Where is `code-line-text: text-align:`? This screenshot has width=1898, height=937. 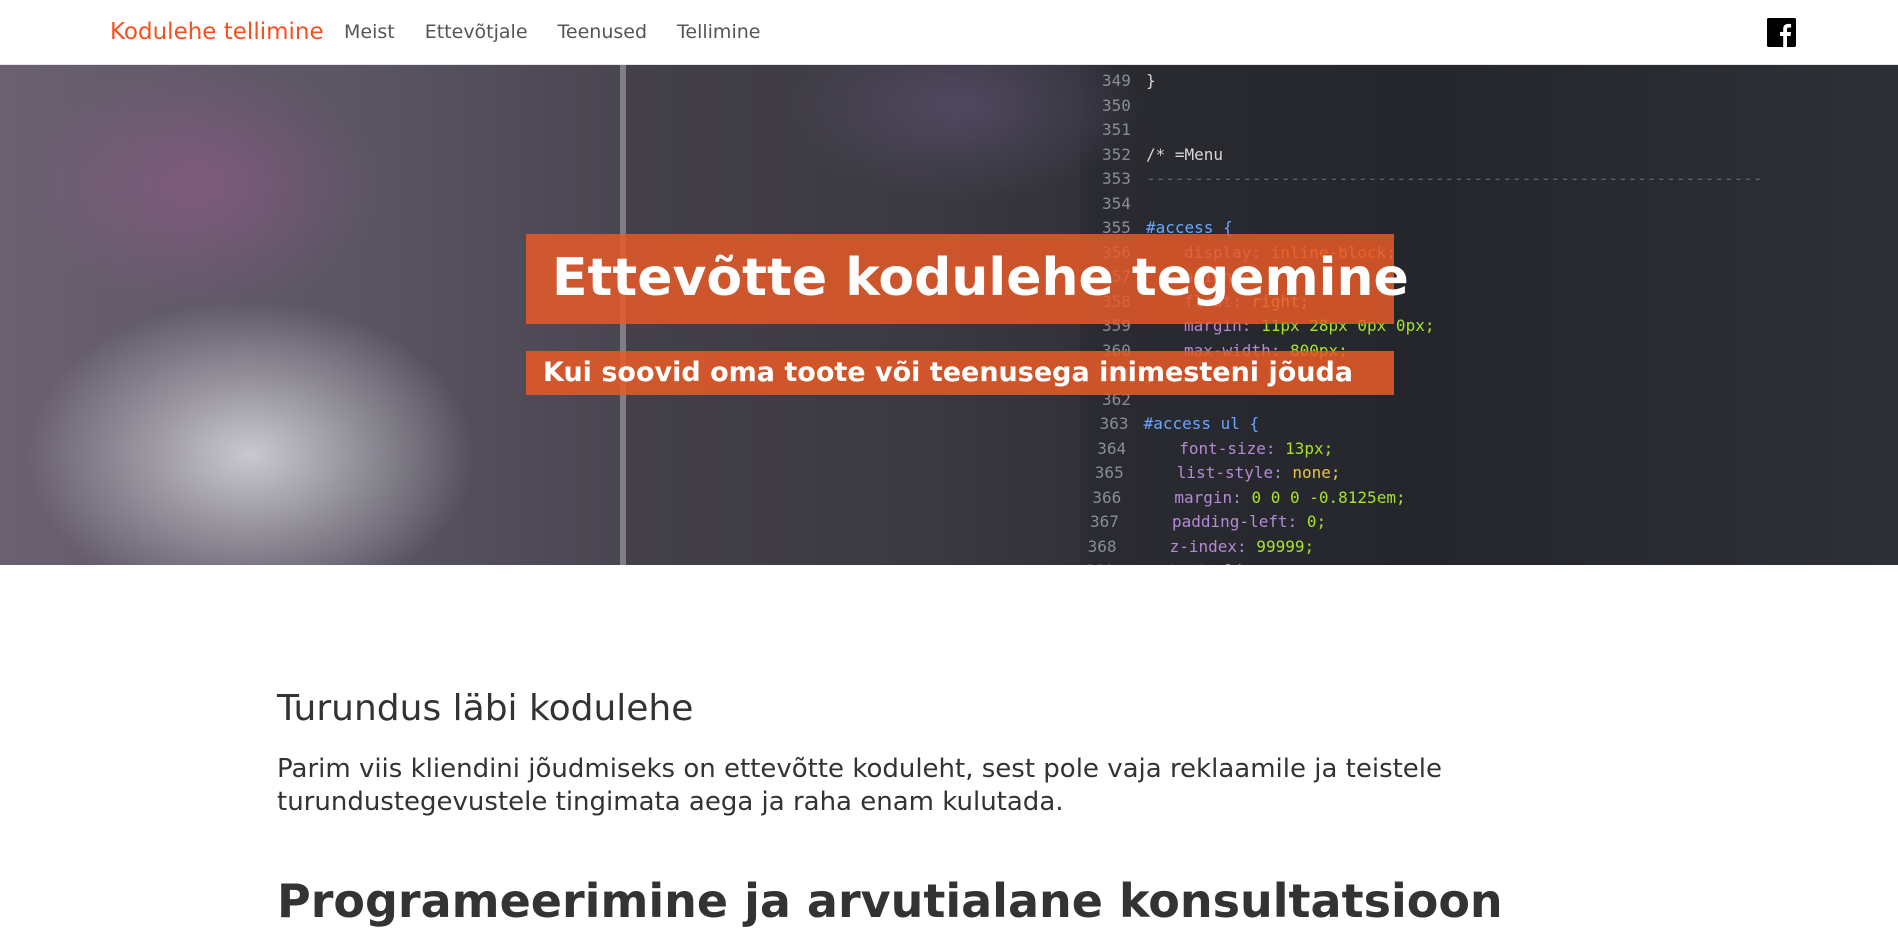 code-line-text: text-align: is located at coordinates (1220, 563).